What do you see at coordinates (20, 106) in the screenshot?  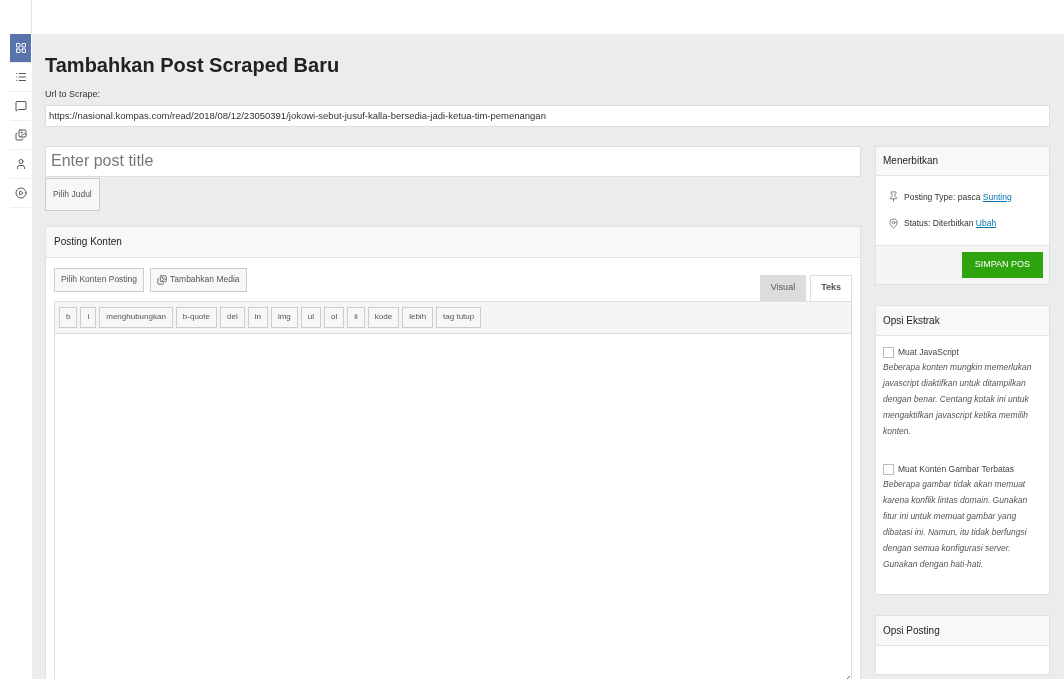 I see `speech-bubble-icon` at bounding box center [20, 106].